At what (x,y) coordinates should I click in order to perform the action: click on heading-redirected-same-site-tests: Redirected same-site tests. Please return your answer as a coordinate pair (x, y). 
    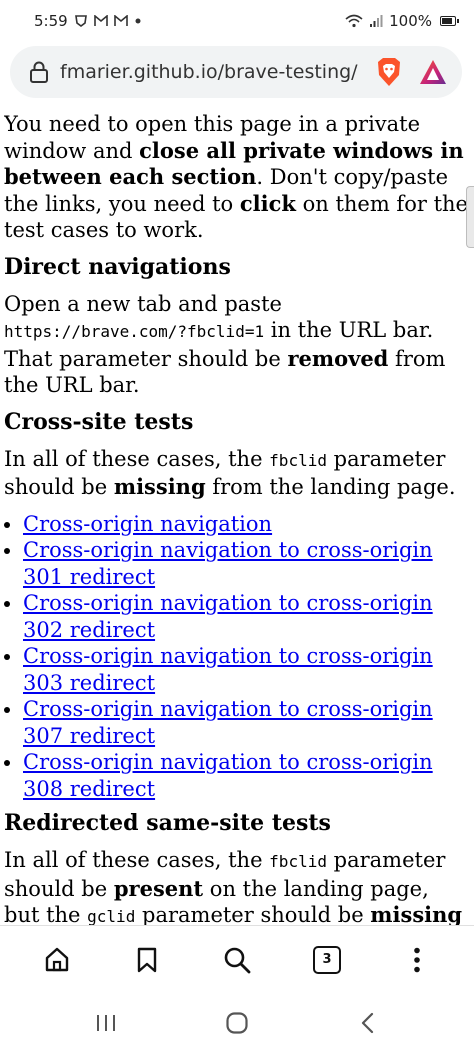
    Looking at the image, I should click on (167, 823).